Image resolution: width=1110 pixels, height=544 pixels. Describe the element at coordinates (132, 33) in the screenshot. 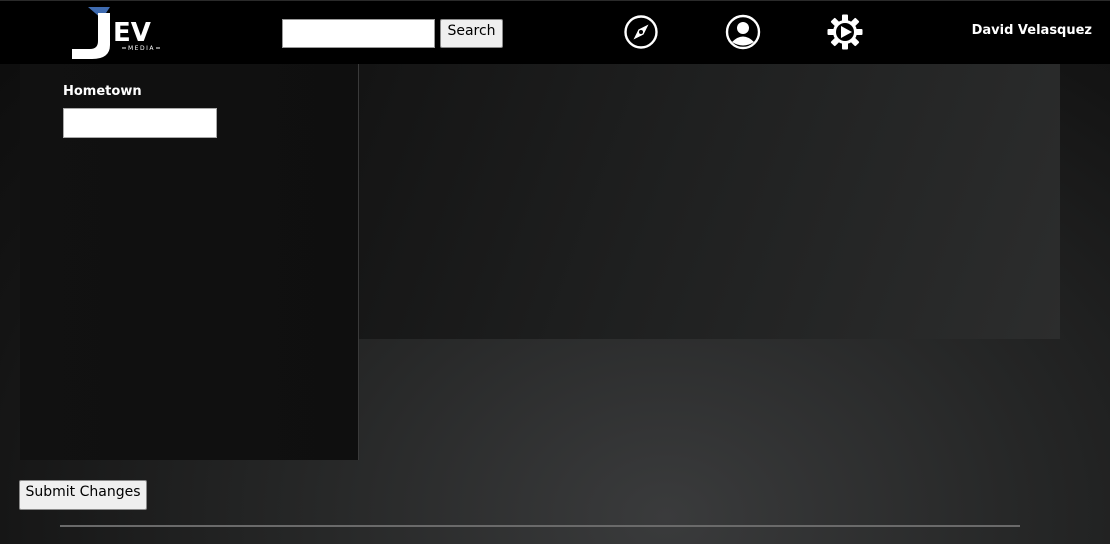

I see `logo-letters: EV` at that location.